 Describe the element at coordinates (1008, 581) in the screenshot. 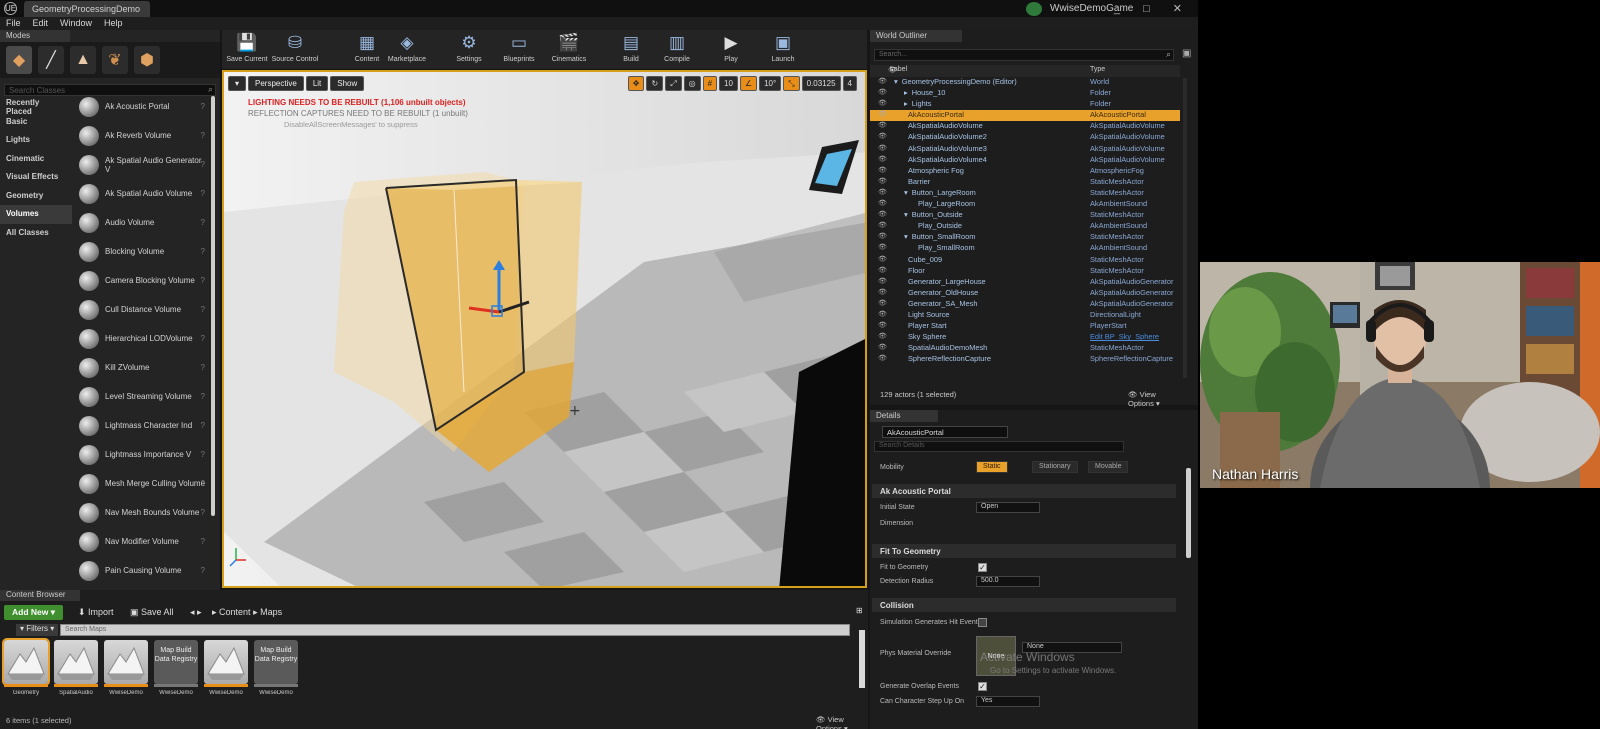

I see `detection-radius-field: 500.0` at that location.